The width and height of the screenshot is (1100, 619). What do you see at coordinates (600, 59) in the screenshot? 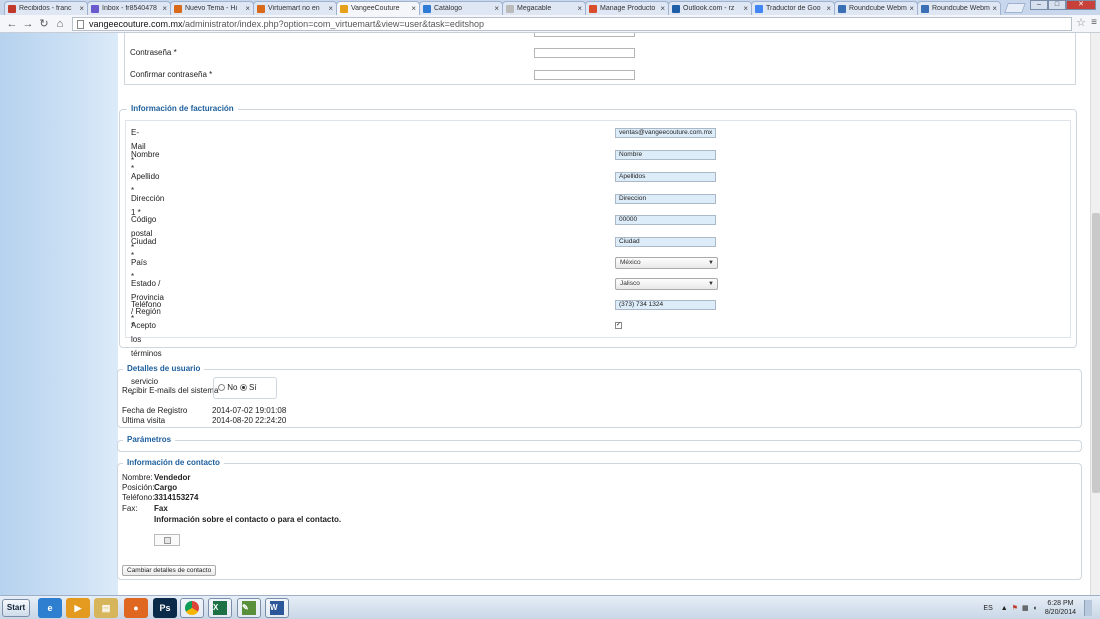
I see `account-section: Contraseña * Confirmar contraseña *` at bounding box center [600, 59].